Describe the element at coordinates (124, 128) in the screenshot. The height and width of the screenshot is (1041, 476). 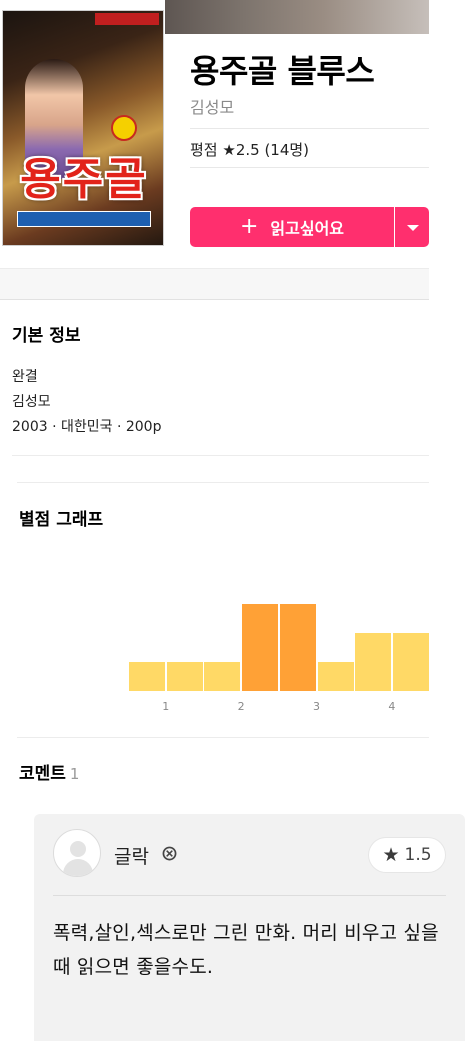
I see `cover-volume-badge` at that location.